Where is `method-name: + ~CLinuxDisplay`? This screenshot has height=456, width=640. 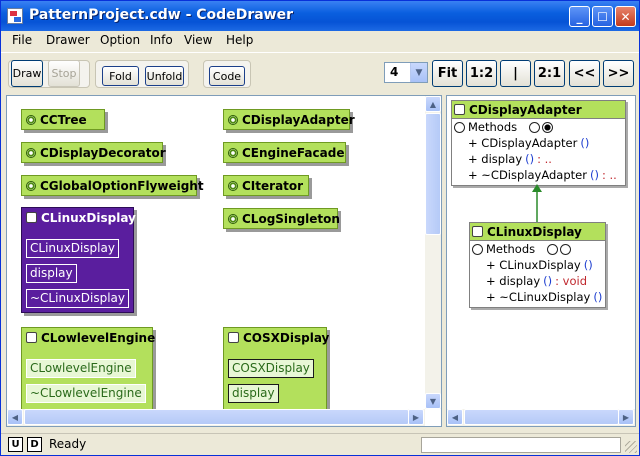
method-name: + ~CLinuxDisplay is located at coordinates (538, 297).